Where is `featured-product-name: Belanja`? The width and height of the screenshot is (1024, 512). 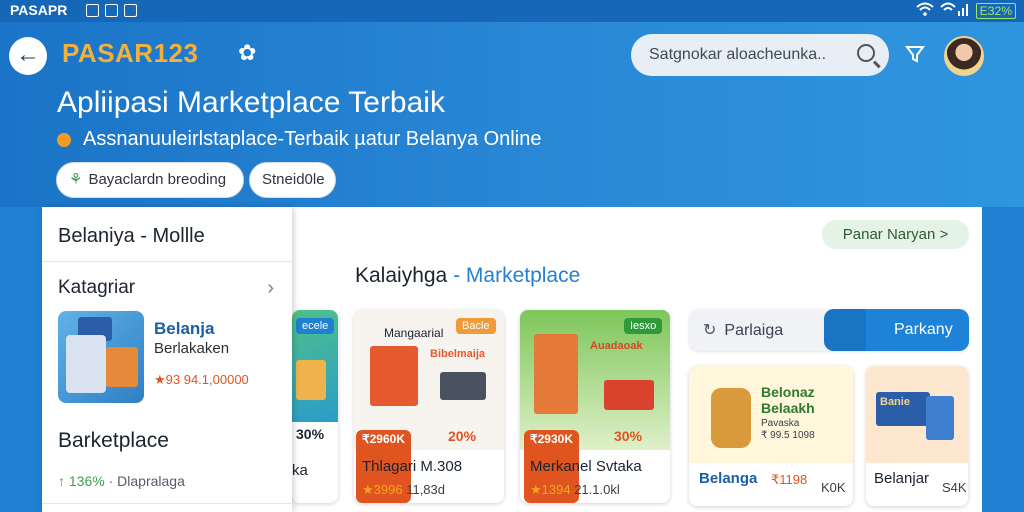
featured-product-name: Belanja is located at coordinates (184, 329).